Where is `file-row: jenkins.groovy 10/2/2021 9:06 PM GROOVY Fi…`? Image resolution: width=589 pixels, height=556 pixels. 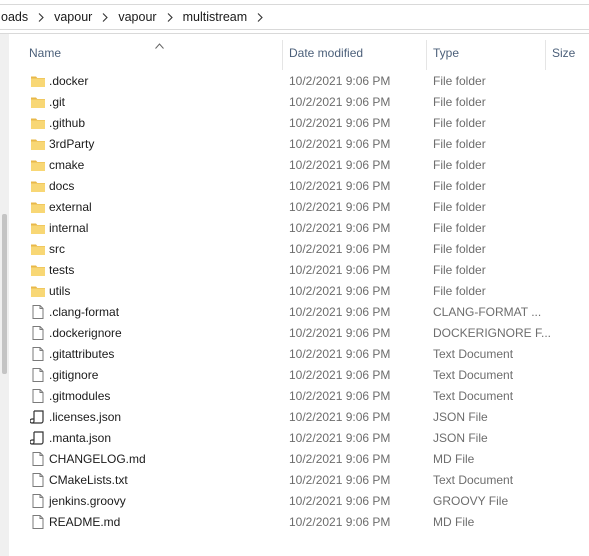
file-row: jenkins.groovy 10/2/2021 9:06 PM GROOVY Fi… is located at coordinates (299, 500).